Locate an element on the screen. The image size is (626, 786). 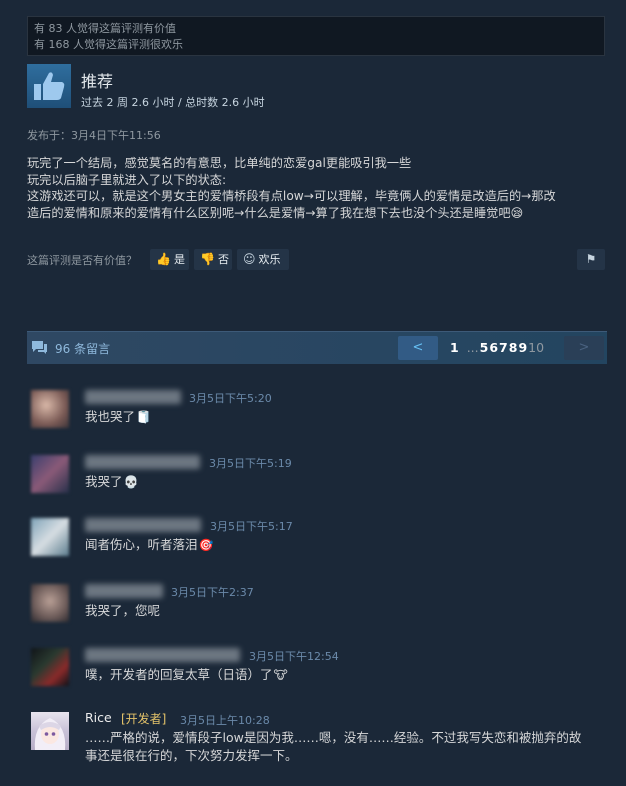
developer-badge: [开发者] is located at coordinates (144, 719).